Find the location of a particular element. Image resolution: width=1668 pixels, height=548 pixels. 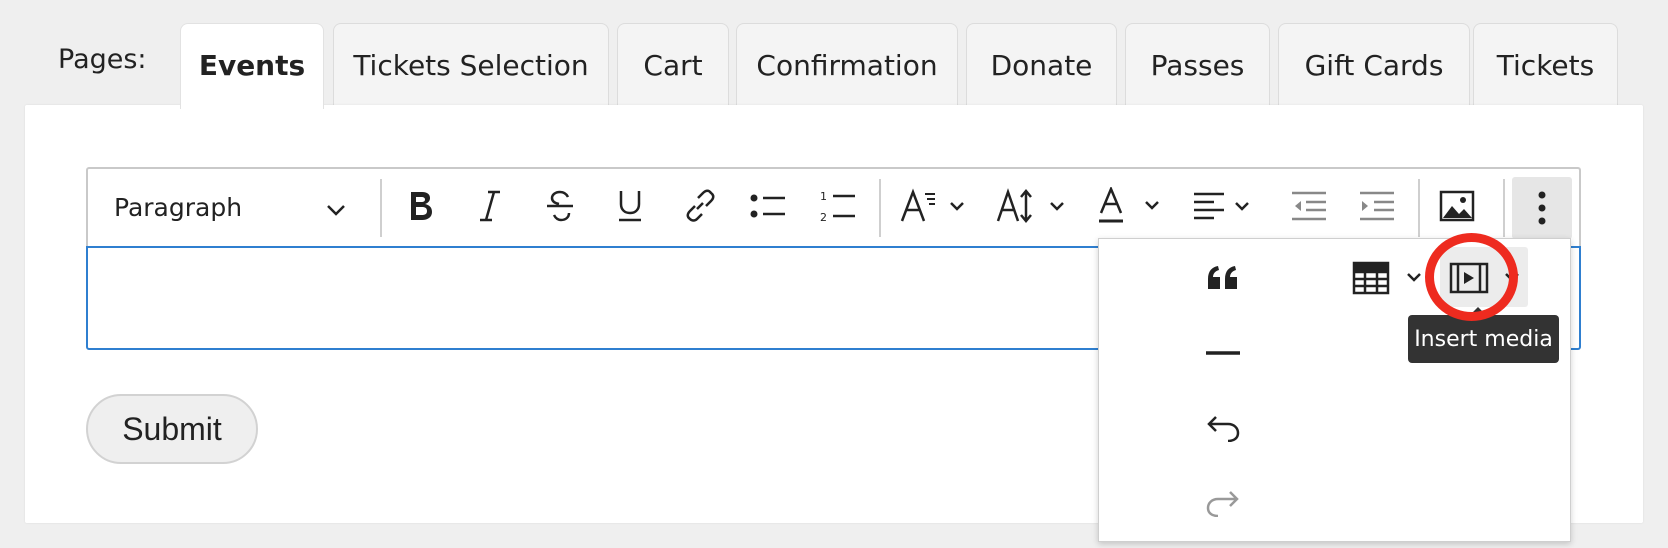

tab-cart: Cart is located at coordinates (673, 64).